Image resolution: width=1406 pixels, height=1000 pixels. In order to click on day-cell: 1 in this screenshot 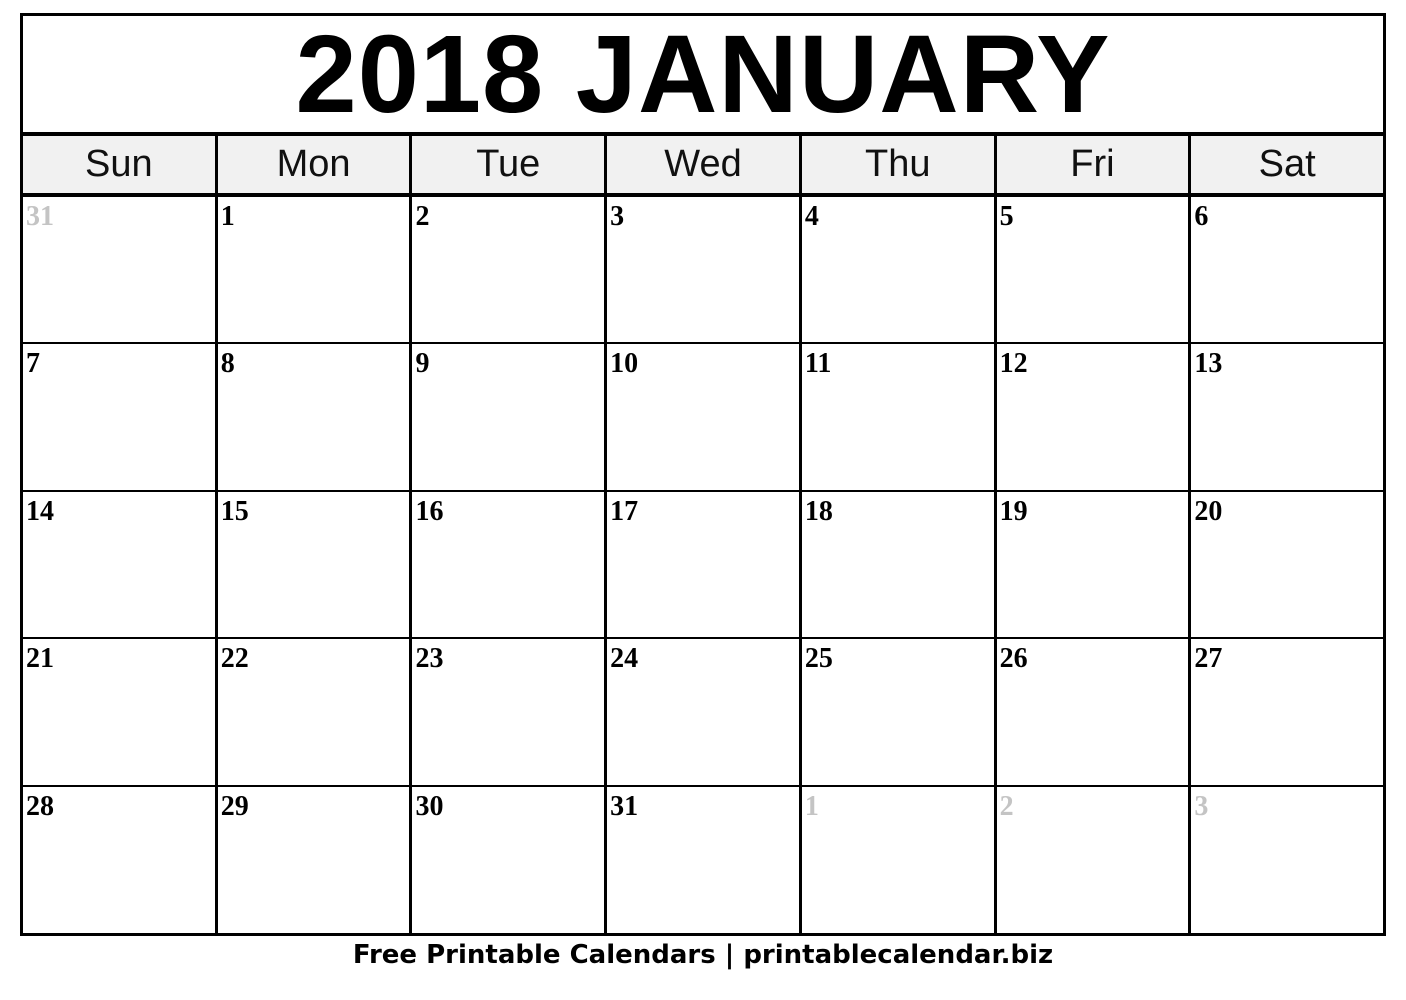, I will do `click(312, 270)`.